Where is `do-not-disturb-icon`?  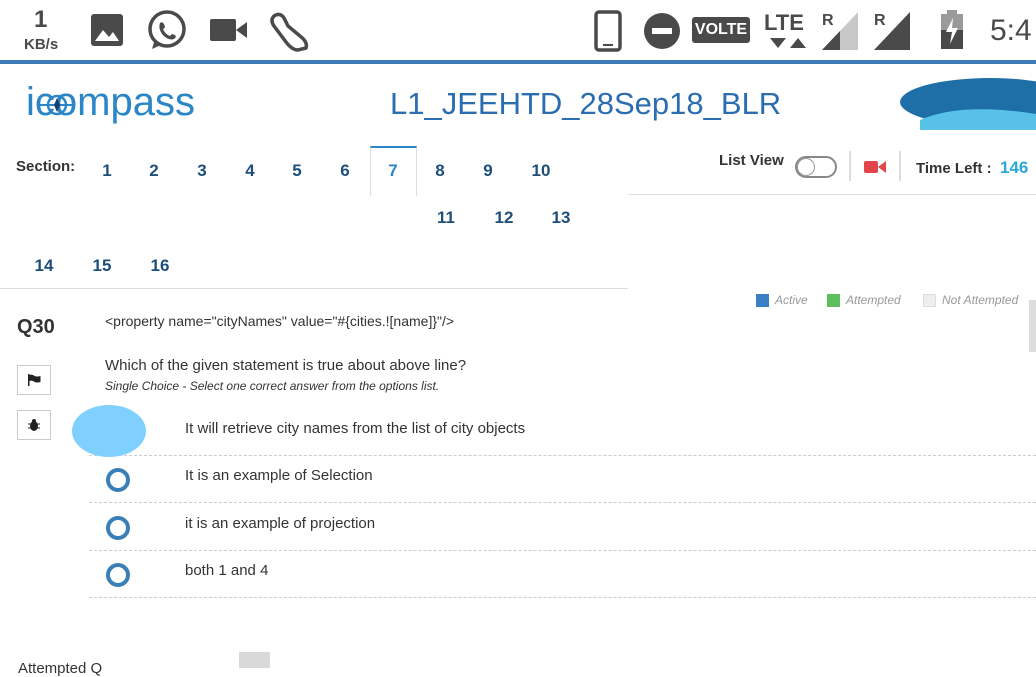
do-not-disturb-icon is located at coordinates (662, 31).